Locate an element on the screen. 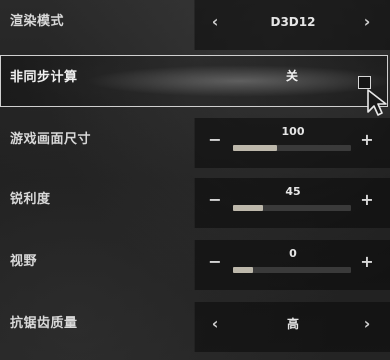 The width and height of the screenshot is (390, 360). selector-control: ‹ D3D12 › is located at coordinates (292, 25).